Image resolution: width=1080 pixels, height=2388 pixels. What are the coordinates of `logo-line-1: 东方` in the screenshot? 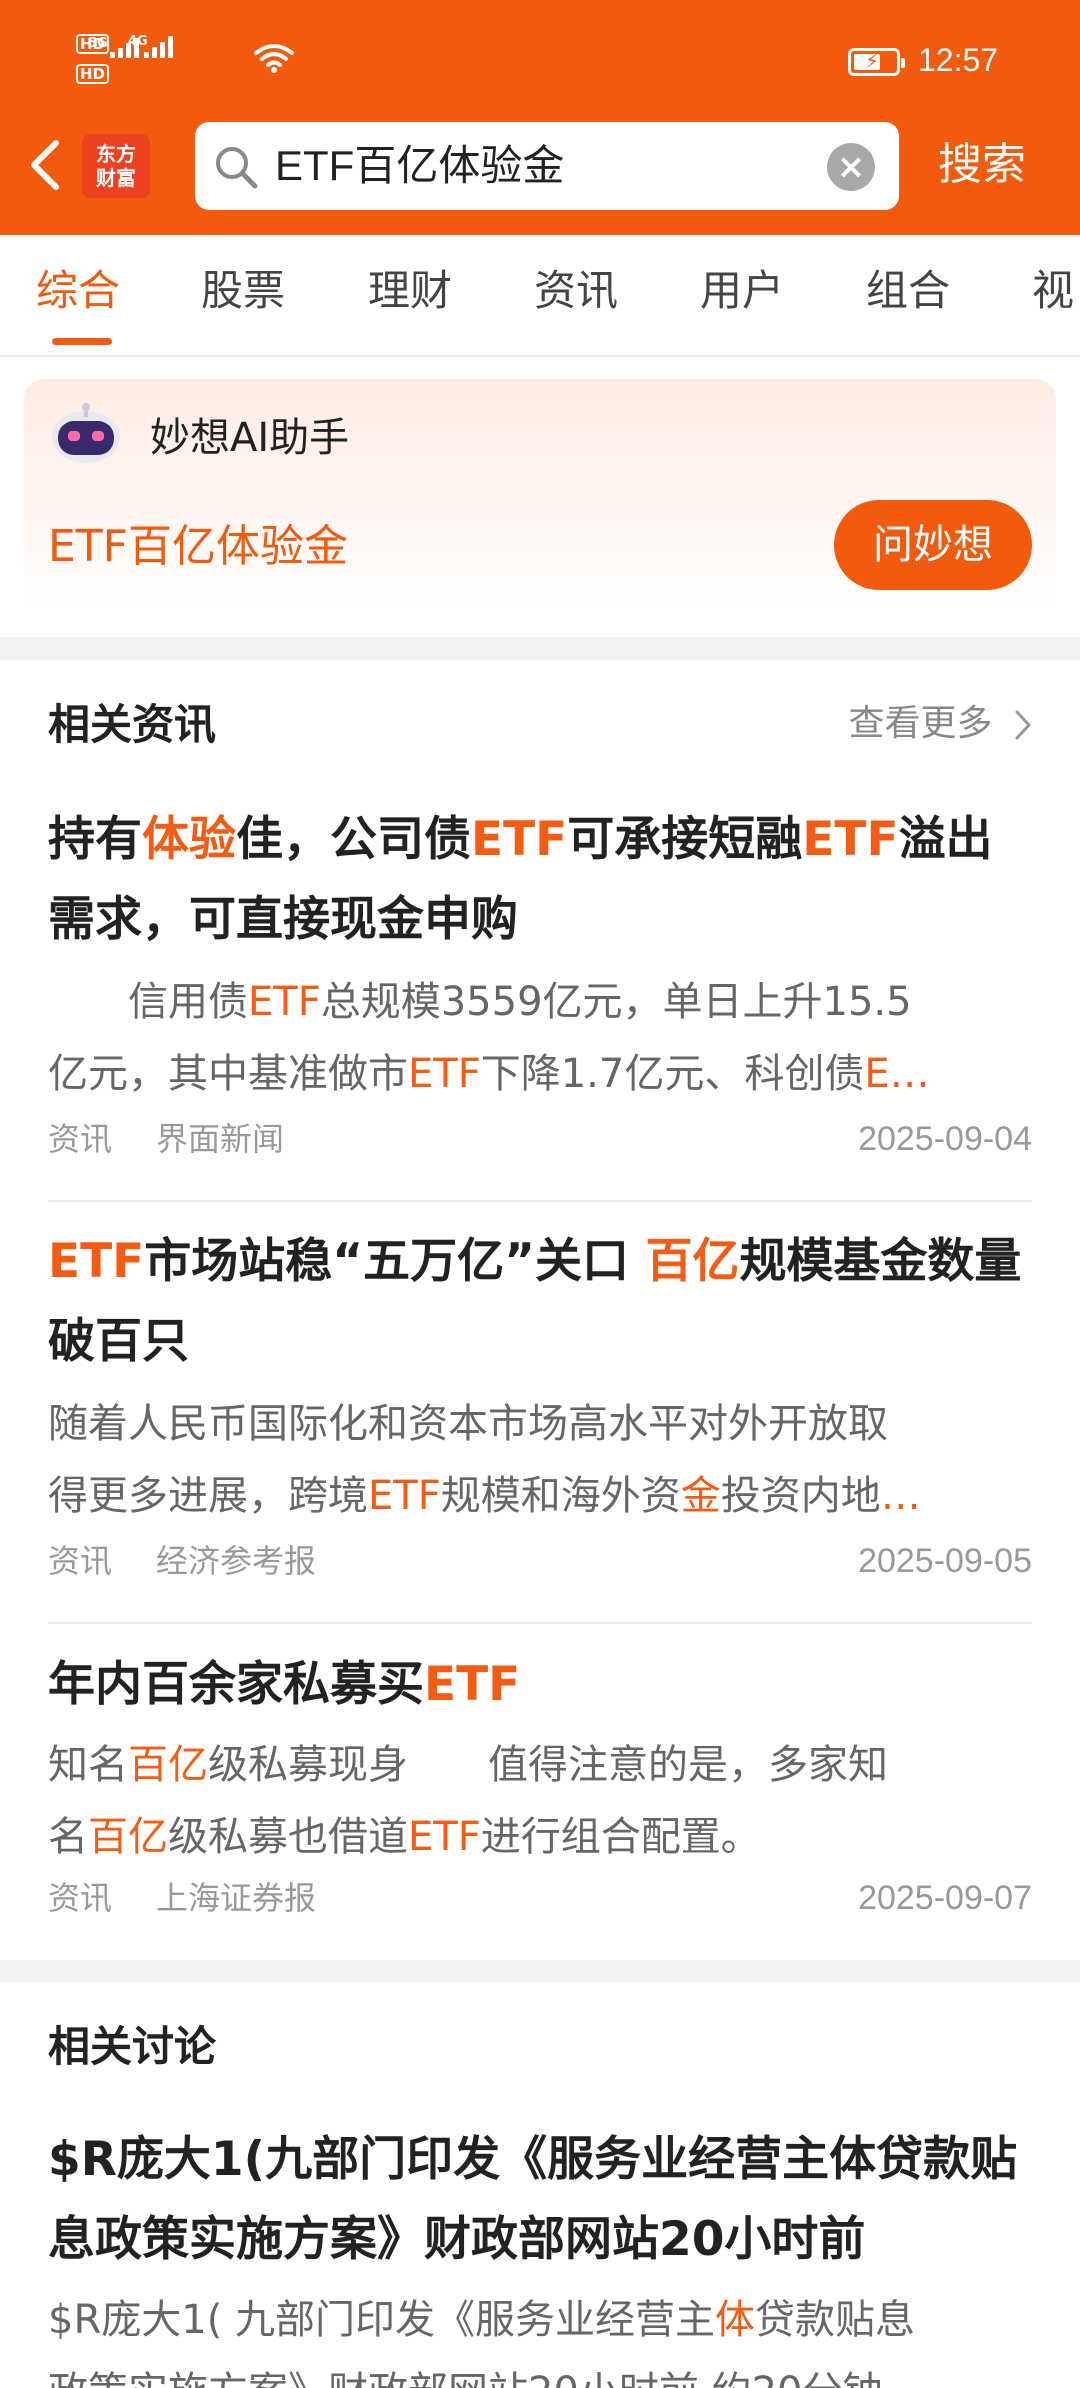 It's located at (116, 154).